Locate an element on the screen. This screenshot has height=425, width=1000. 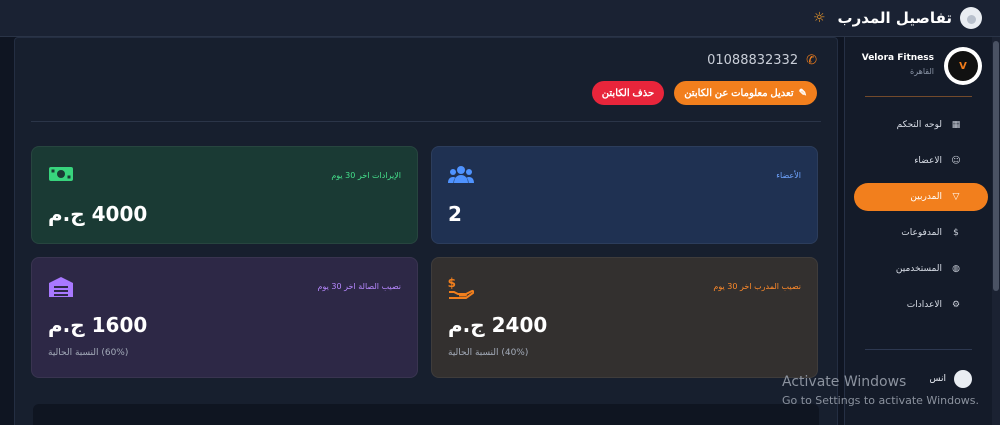
page-scrollbar is located at coordinates (996, 231).